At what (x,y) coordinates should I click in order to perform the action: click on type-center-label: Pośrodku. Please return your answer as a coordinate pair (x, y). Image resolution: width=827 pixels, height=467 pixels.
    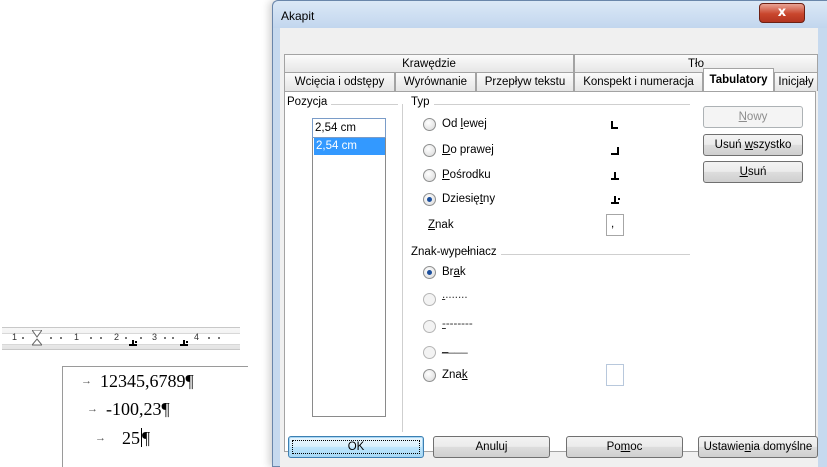
    Looking at the image, I should click on (466, 175).